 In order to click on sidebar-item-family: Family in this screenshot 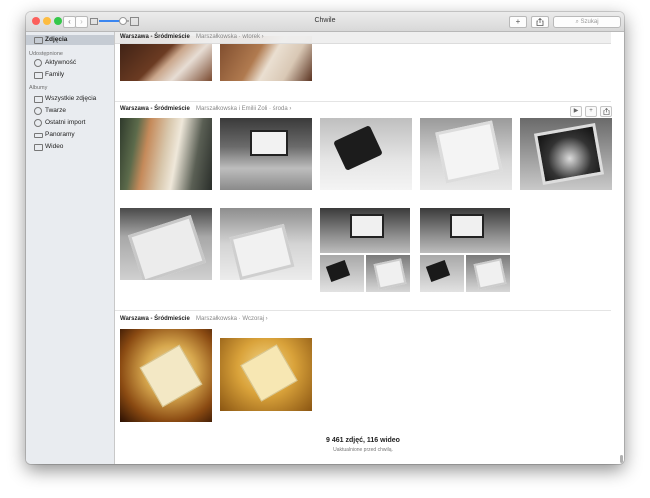, I will do `click(70, 75)`.